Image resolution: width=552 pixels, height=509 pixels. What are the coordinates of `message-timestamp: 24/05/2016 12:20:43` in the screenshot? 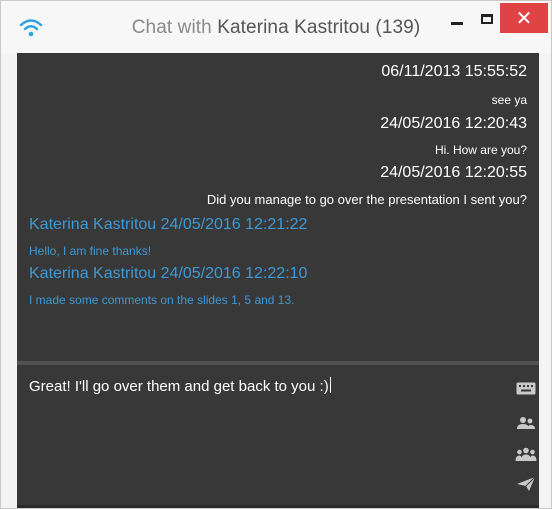 It's located at (453, 123).